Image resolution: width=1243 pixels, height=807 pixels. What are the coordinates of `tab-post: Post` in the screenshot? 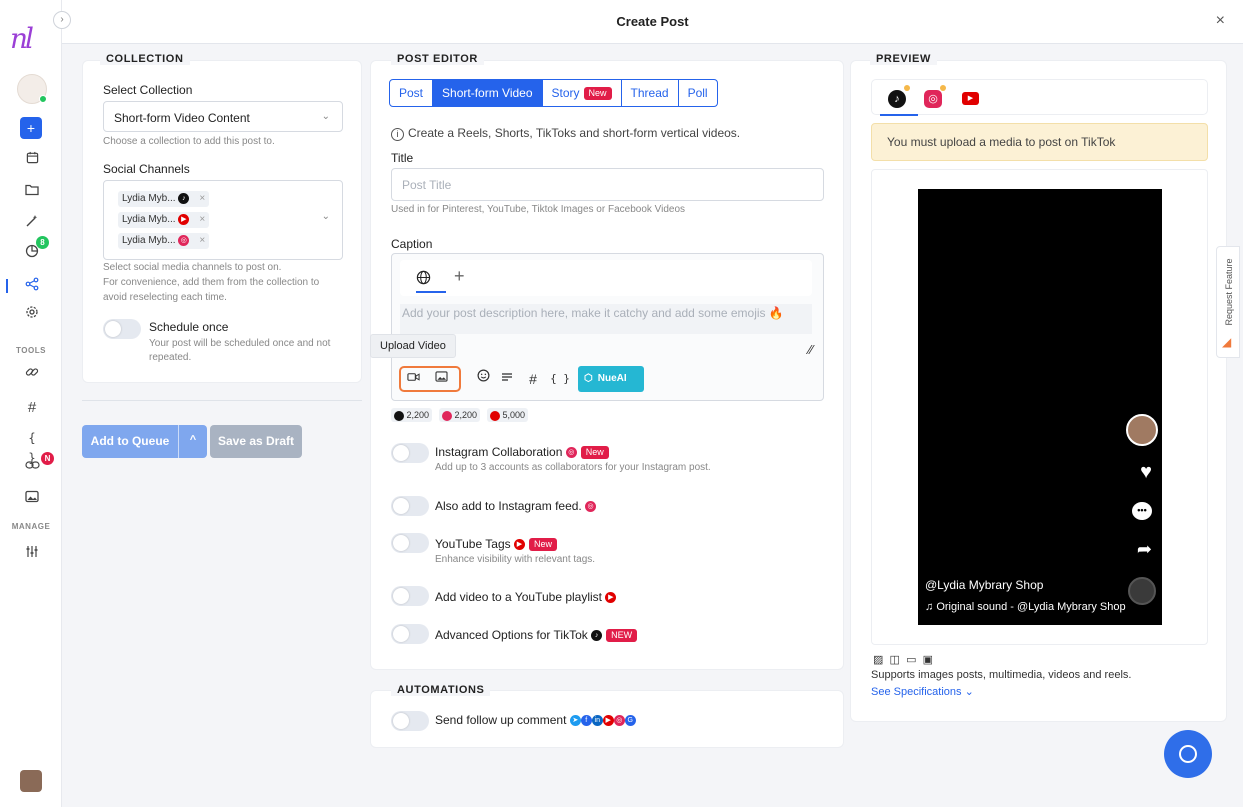 It's located at (412, 93).